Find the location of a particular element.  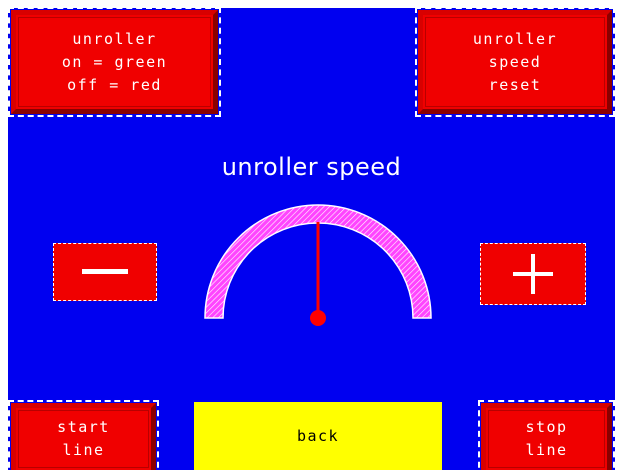

start-line-button: start line is located at coordinates (83, 435).